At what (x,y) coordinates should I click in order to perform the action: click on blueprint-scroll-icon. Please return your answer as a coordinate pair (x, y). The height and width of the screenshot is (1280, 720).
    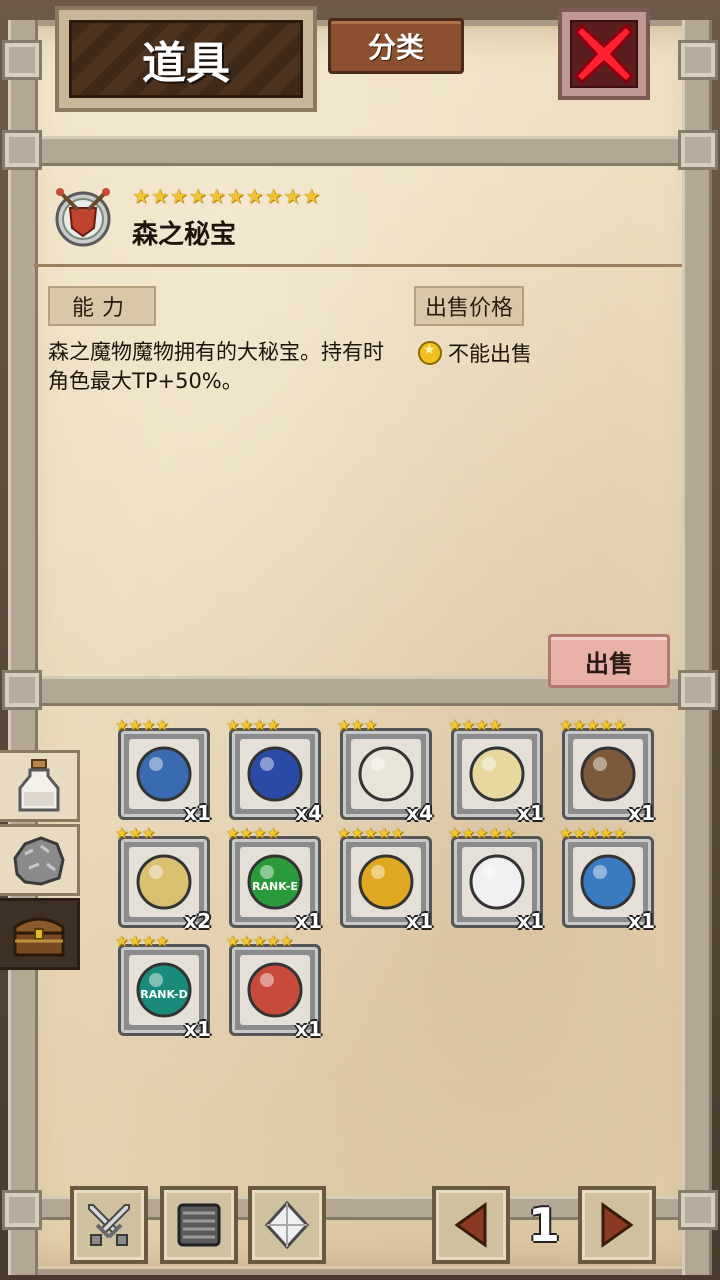
    Looking at the image, I should click on (275, 774).